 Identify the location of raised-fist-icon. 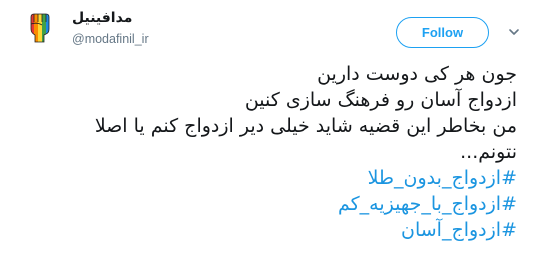
(40, 28).